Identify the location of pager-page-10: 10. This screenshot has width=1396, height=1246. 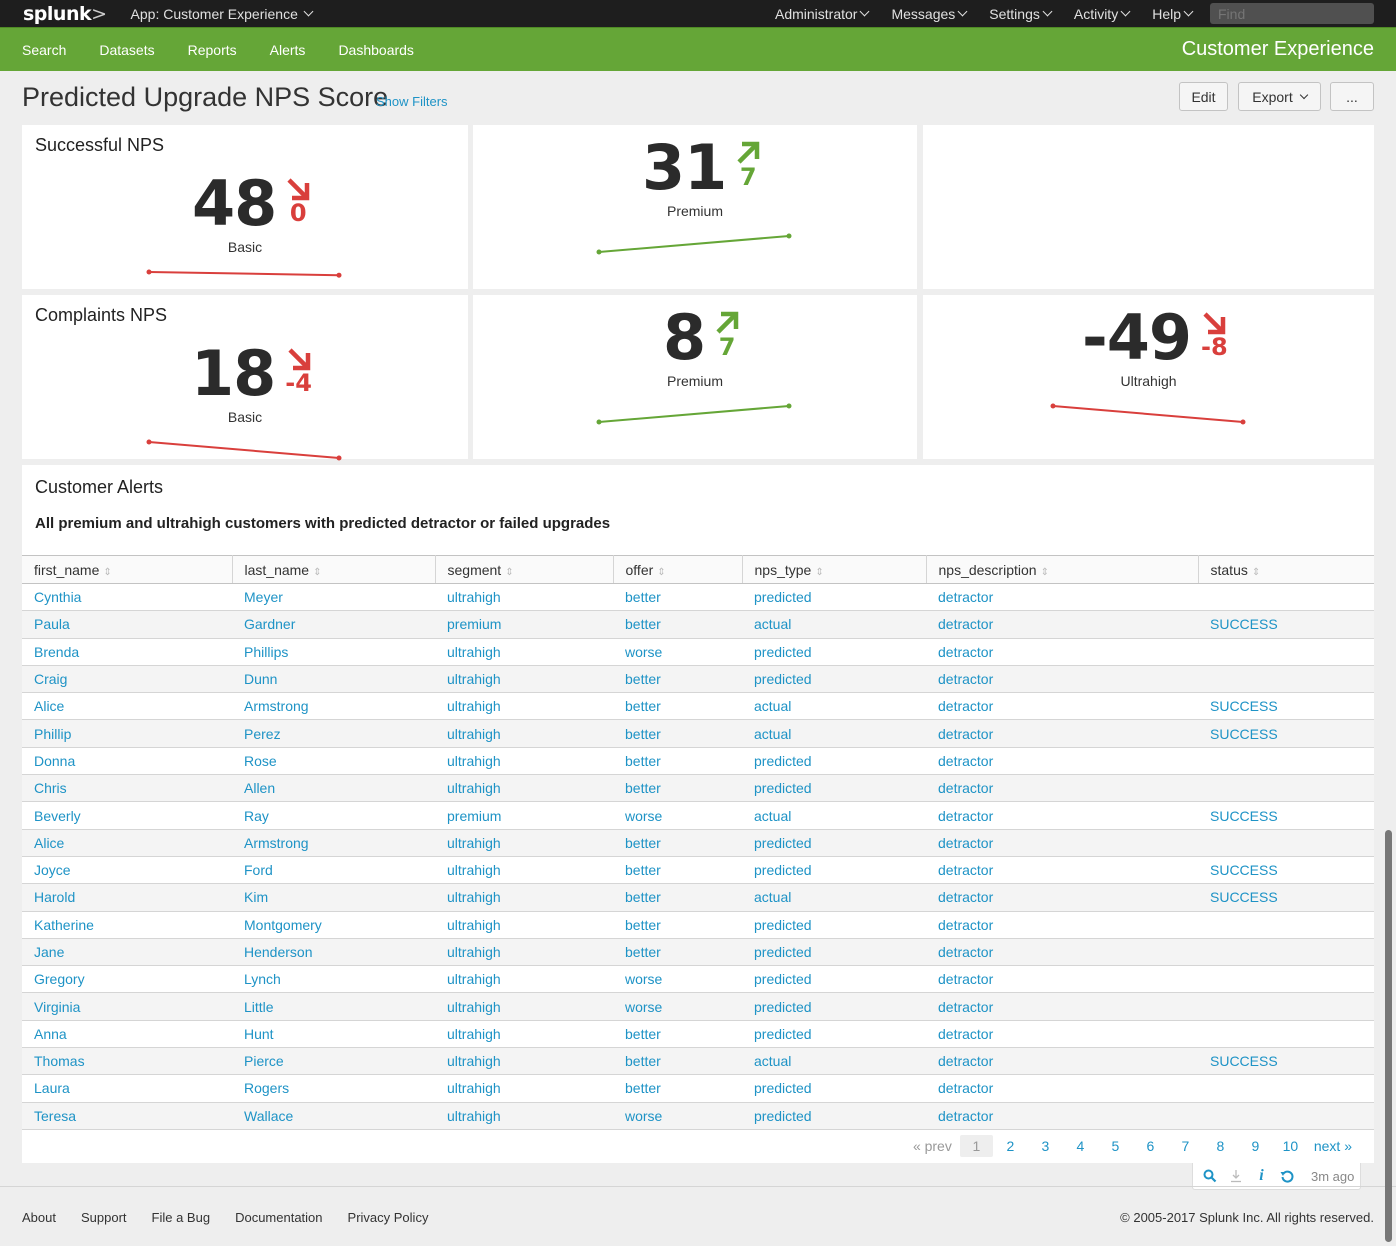
(1290, 1146).